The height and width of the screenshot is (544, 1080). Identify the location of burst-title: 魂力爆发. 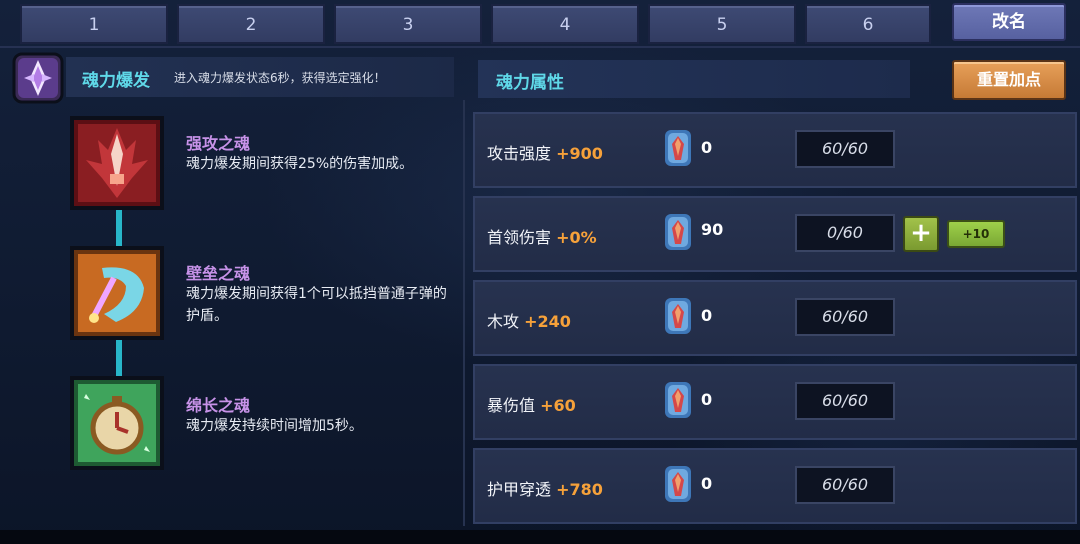
(116, 81).